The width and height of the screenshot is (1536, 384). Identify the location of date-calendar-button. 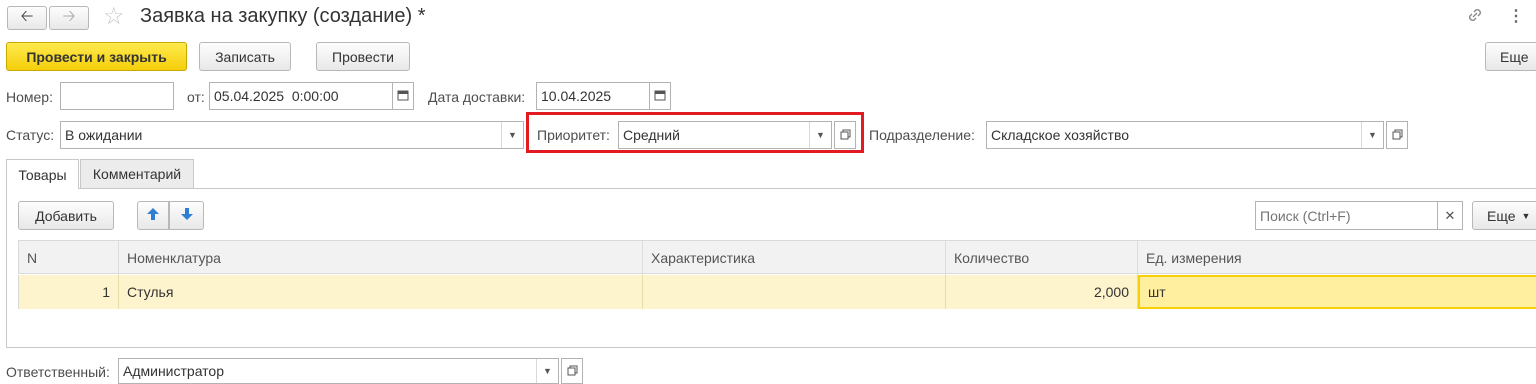
(403, 96).